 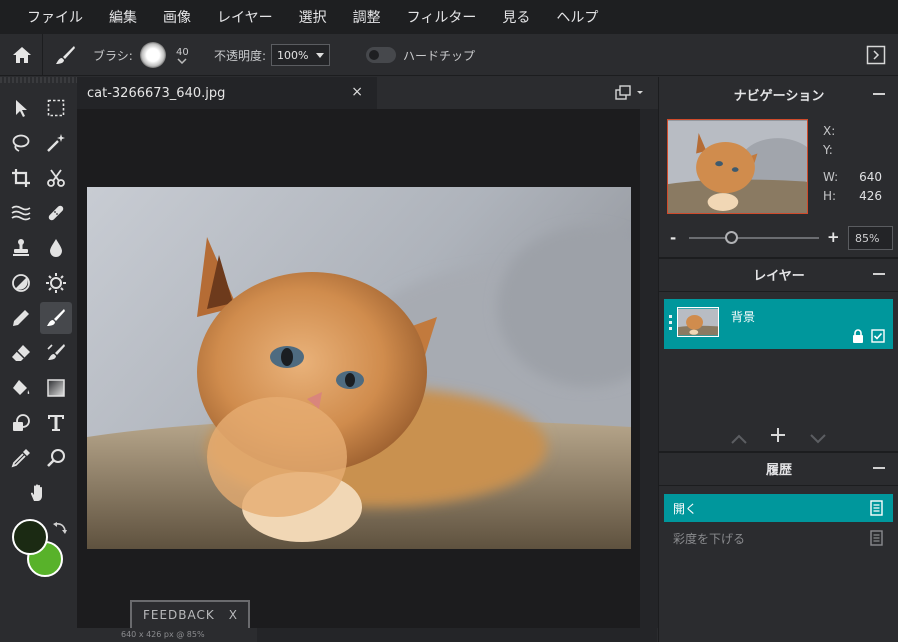 I want to click on move-tool, so click(x=21, y=108).